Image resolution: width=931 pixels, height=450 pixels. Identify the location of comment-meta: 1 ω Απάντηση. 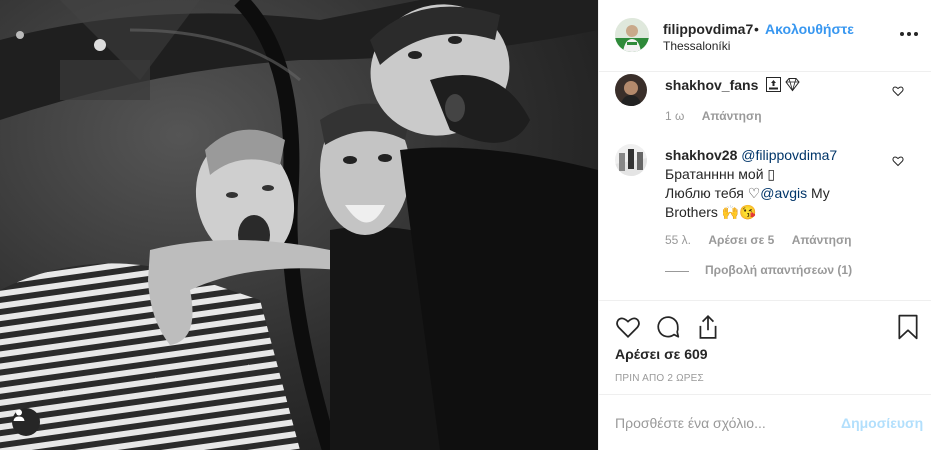
(720, 116).